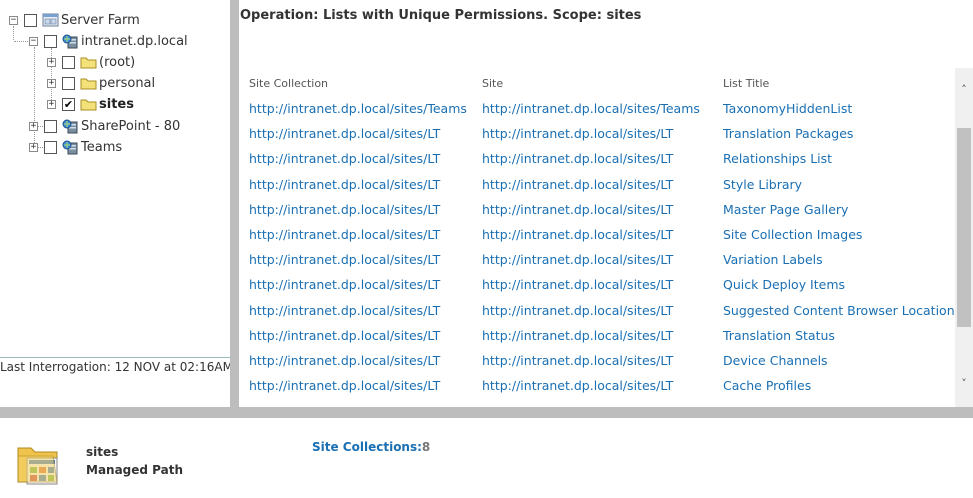  Describe the element at coordinates (767, 385) in the screenshot. I see `list-title-link: Cache Profiles` at that location.